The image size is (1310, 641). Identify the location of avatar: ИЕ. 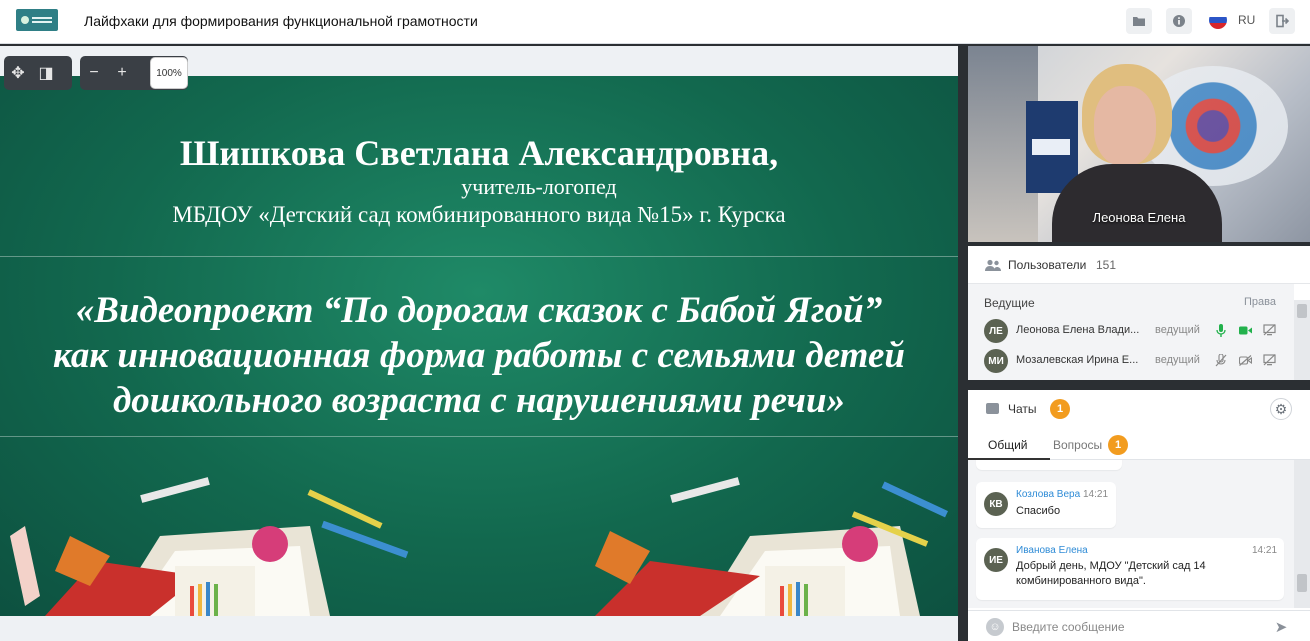
(996, 560).